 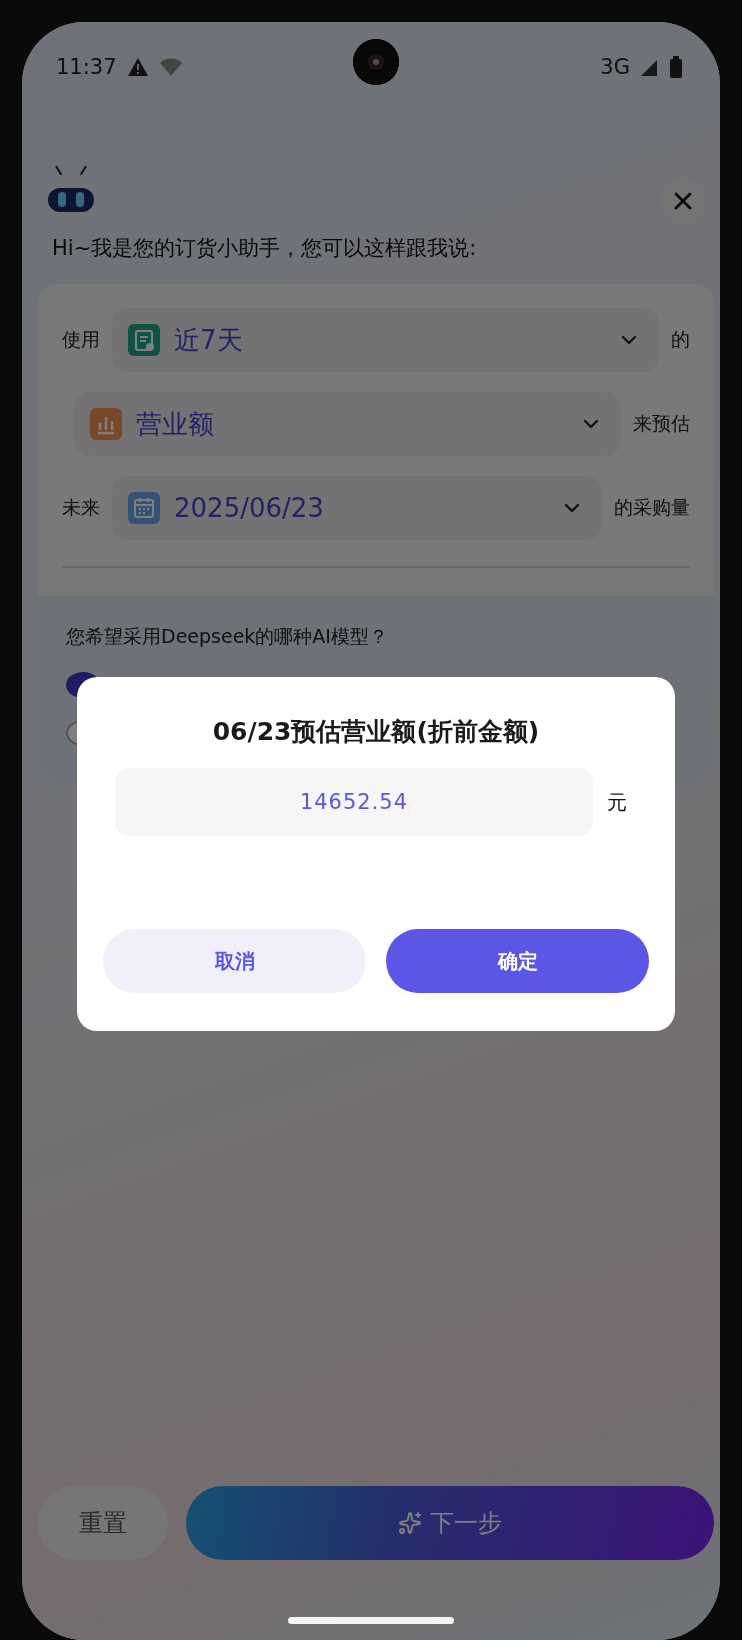 What do you see at coordinates (81, 507) in the screenshot?
I see `row-label: 未来` at bounding box center [81, 507].